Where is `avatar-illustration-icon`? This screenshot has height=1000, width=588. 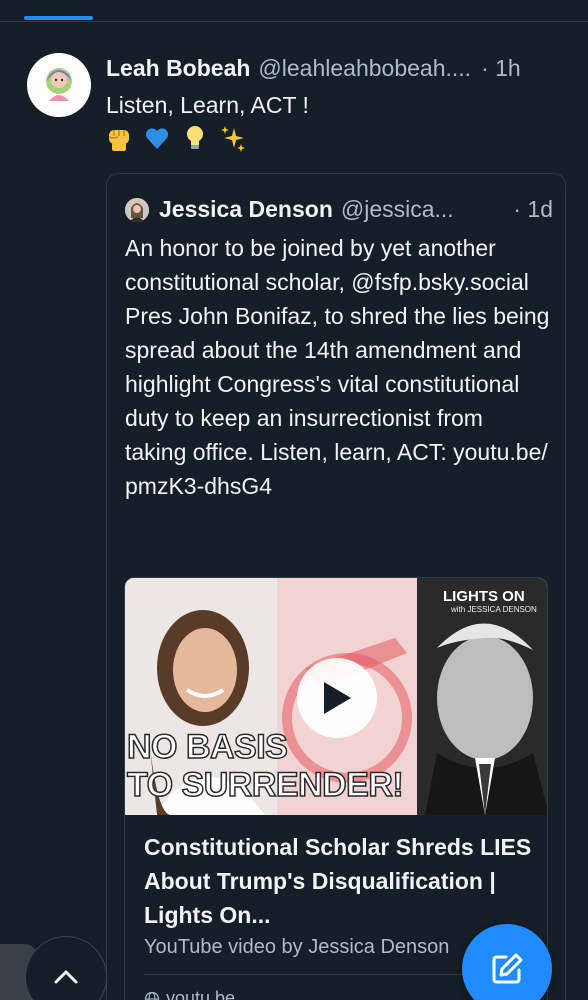
avatar-illustration-icon is located at coordinates (59, 85).